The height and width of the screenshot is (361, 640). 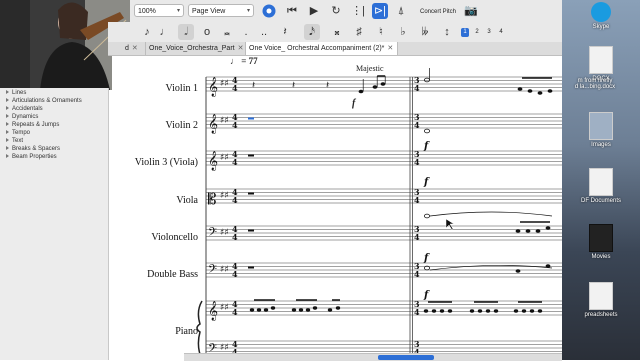 I want to click on desktop-item-docx: DOCX, so click(x=601, y=64).